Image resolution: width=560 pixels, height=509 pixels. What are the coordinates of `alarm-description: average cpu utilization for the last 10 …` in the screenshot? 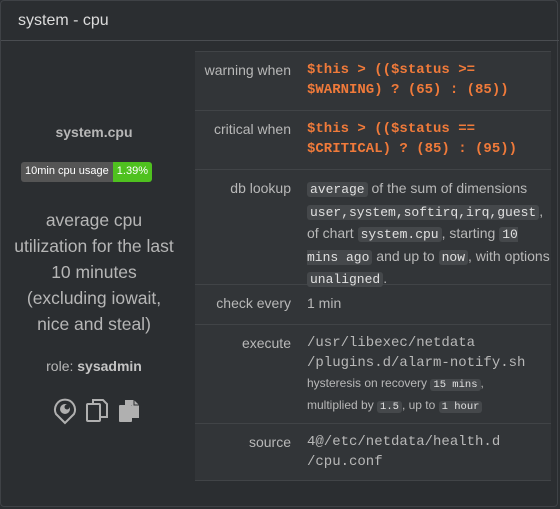 It's located at (94, 272).